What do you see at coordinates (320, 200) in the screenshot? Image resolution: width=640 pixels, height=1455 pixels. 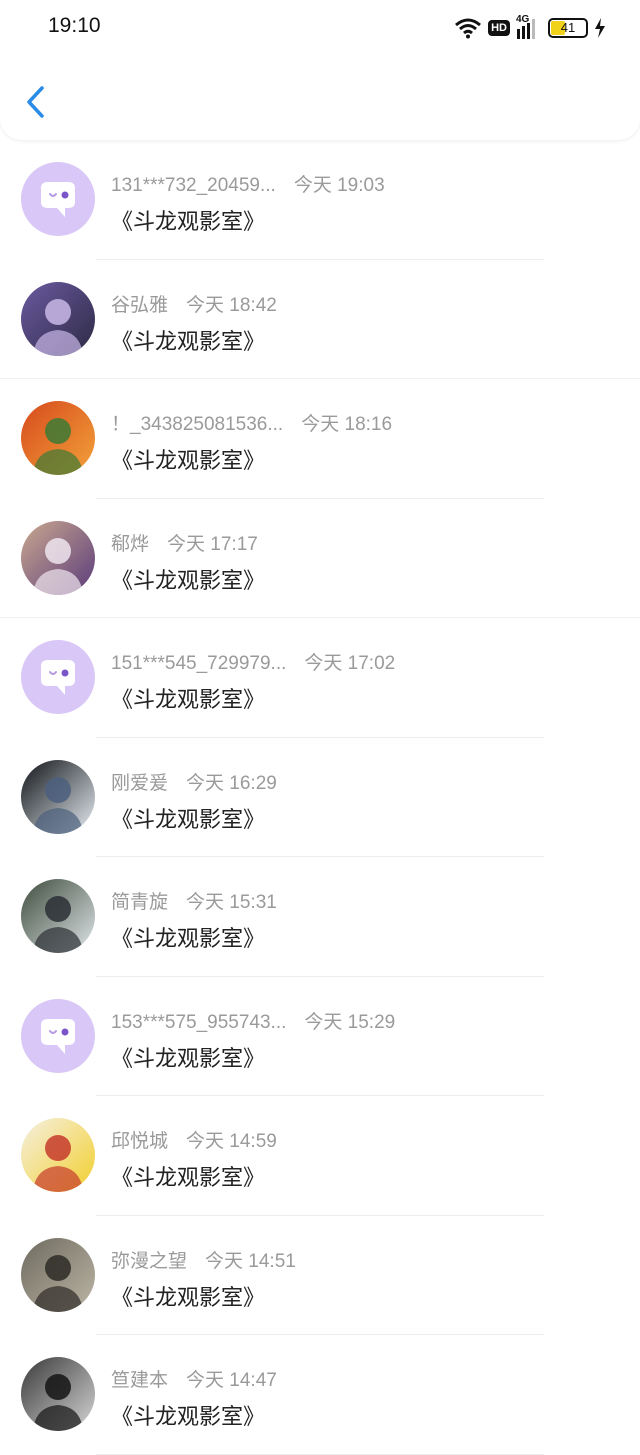 I see `list-item: 131***732_20459... 今天 19:03 《斗龙观影室》` at bounding box center [320, 200].